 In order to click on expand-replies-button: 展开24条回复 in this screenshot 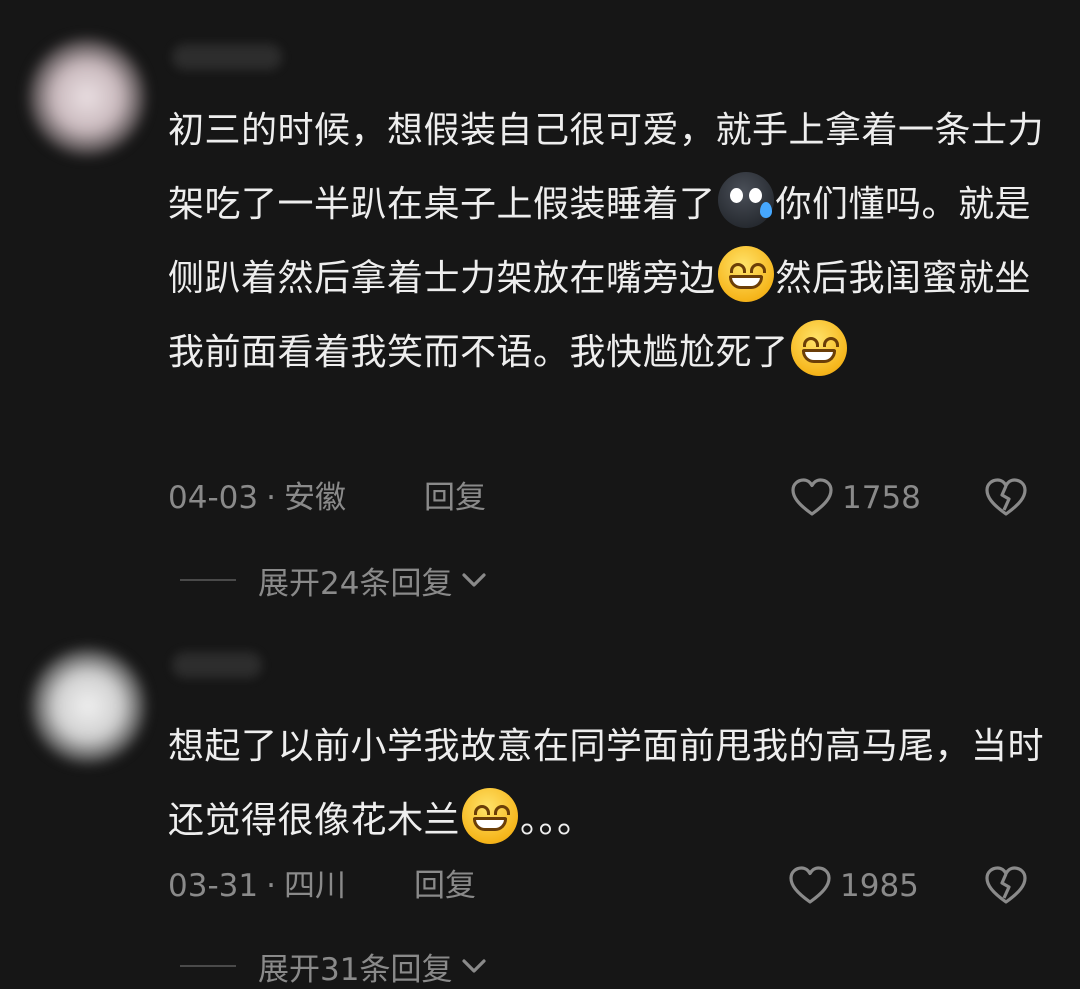, I will do `click(334, 581)`.